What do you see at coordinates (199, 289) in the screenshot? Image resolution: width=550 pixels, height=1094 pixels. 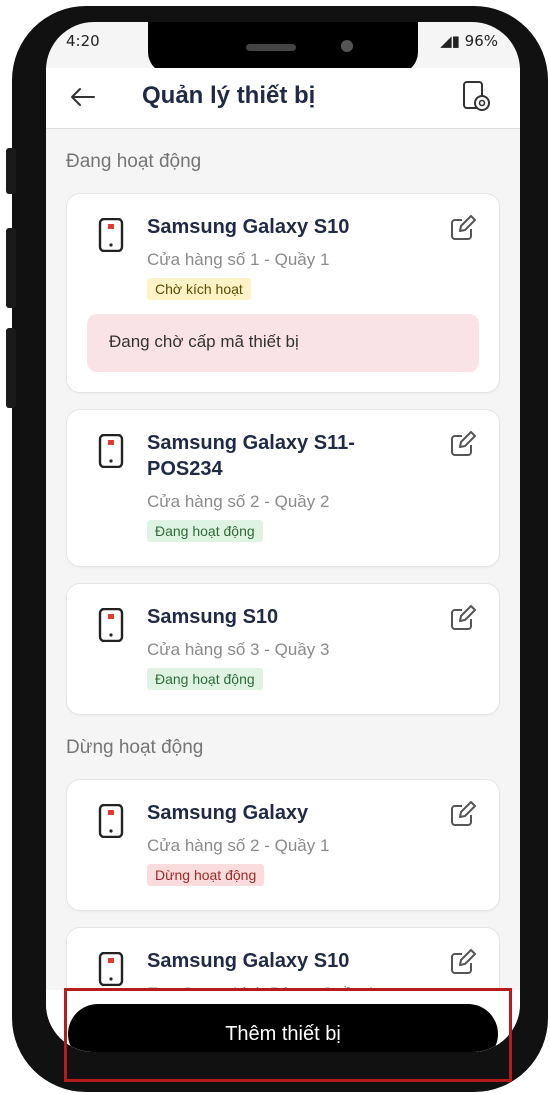 I see `status-badge: Chờ kích hoạt` at bounding box center [199, 289].